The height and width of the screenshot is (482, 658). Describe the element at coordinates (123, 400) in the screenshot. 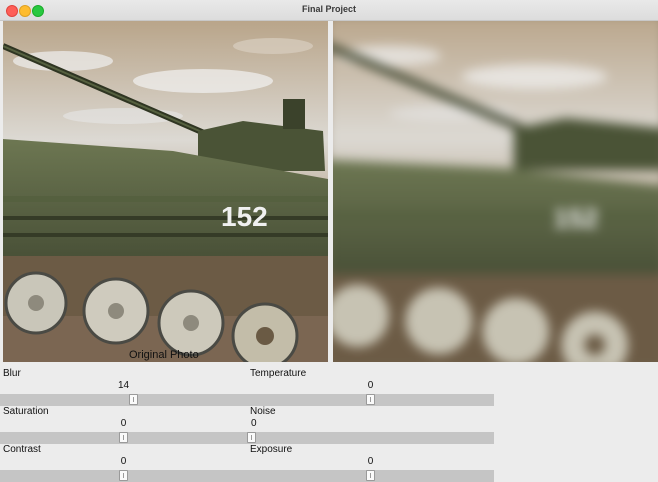

I see `blur-slider-track` at that location.